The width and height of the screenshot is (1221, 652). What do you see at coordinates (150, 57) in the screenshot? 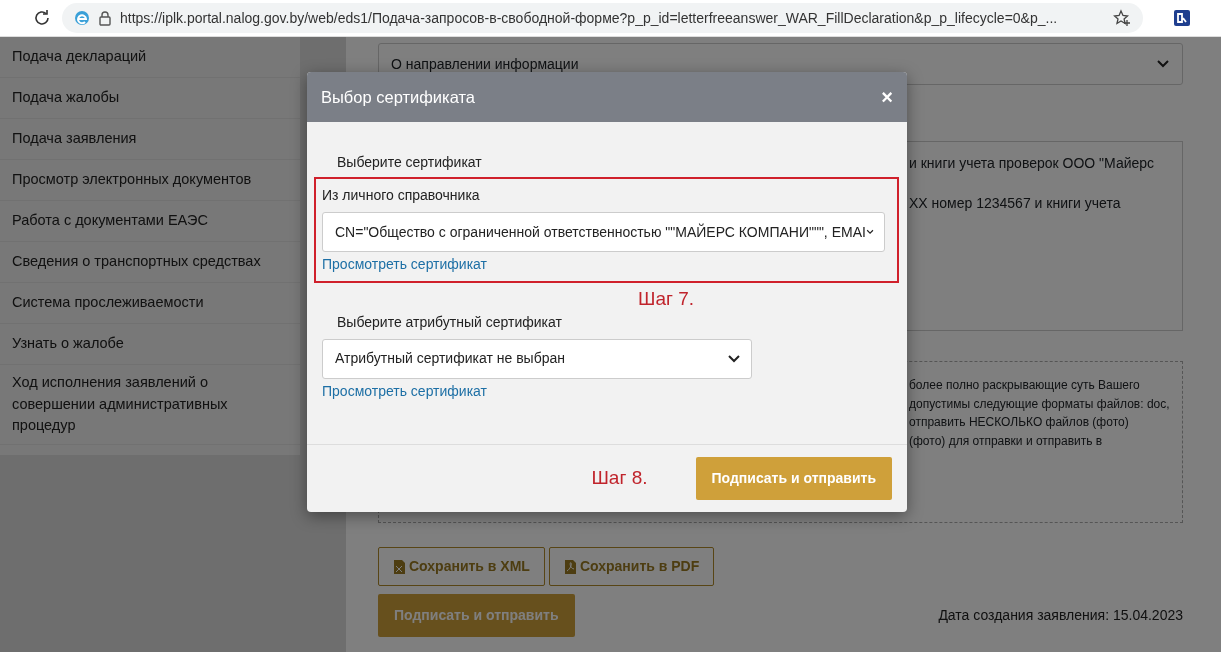
I see `sidebar-item: Подача деклараций` at bounding box center [150, 57].